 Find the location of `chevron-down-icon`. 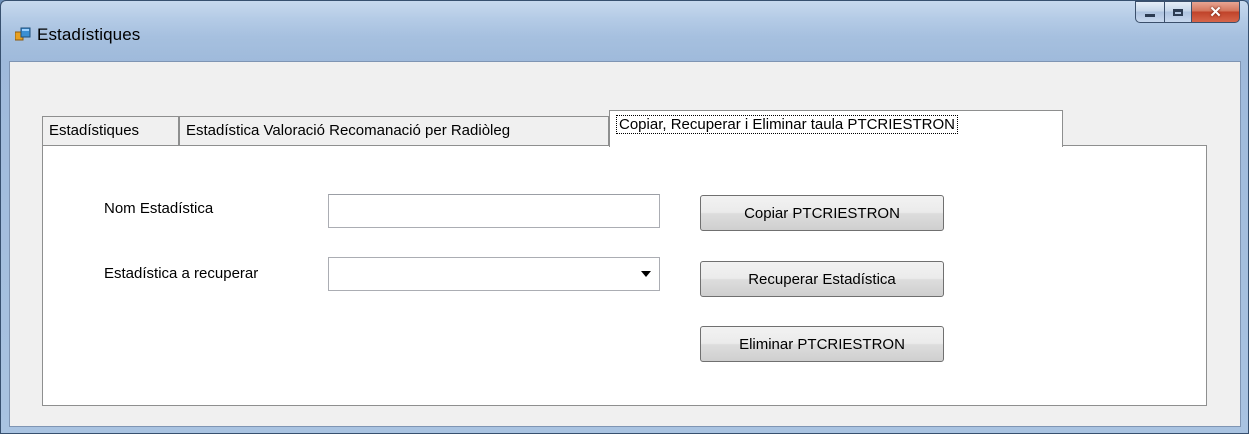

chevron-down-icon is located at coordinates (646, 274).